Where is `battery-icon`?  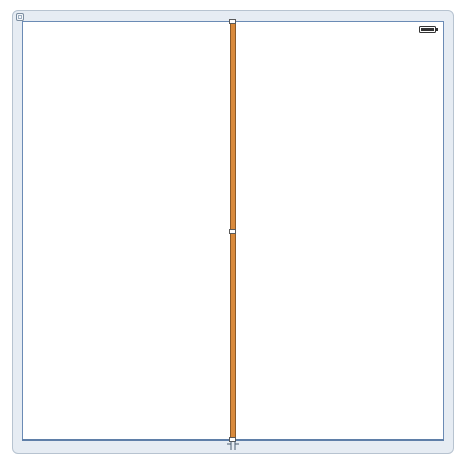
battery-icon is located at coordinates (428, 29).